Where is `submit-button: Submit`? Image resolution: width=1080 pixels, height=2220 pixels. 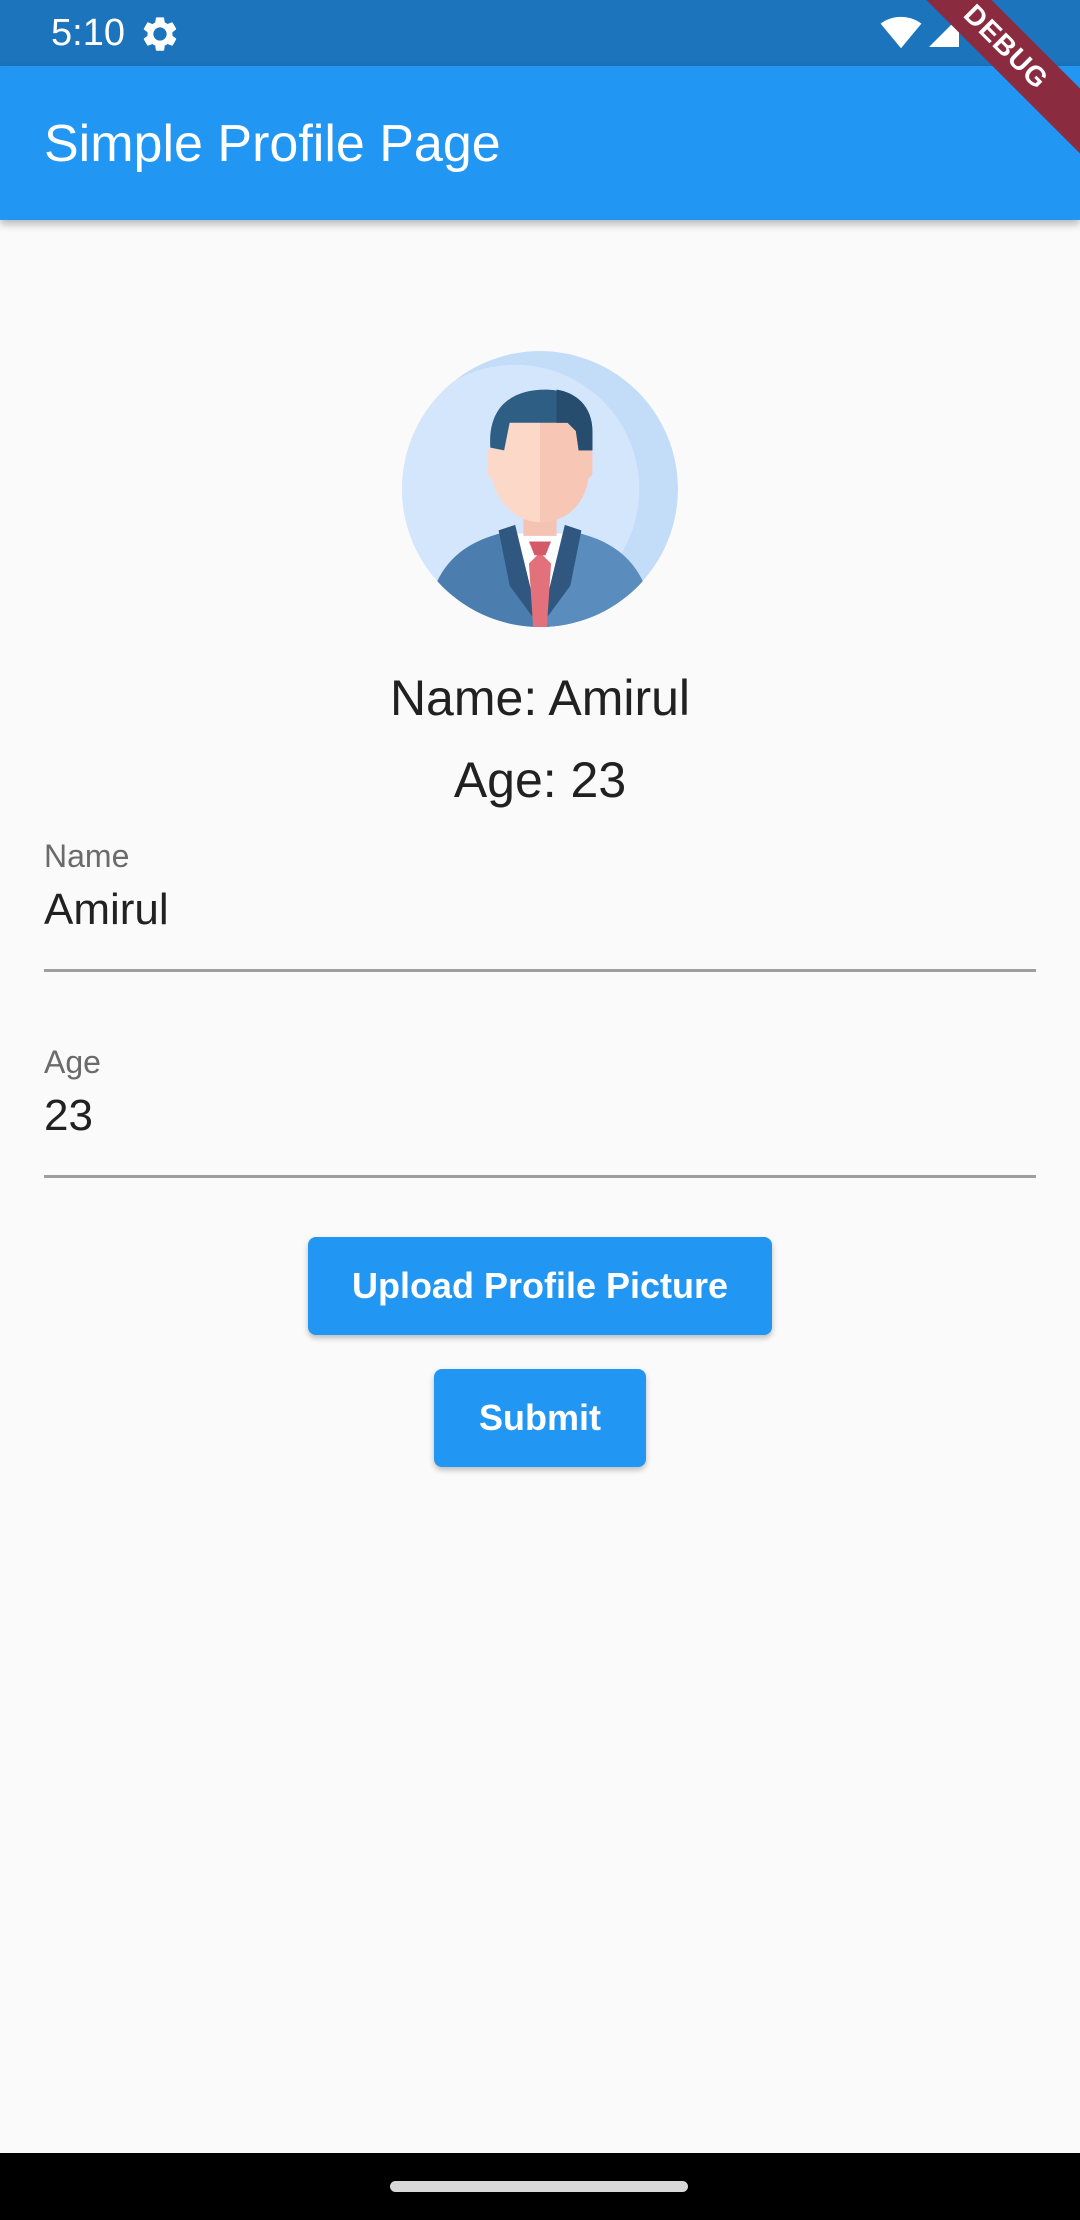 submit-button: Submit is located at coordinates (540, 1418).